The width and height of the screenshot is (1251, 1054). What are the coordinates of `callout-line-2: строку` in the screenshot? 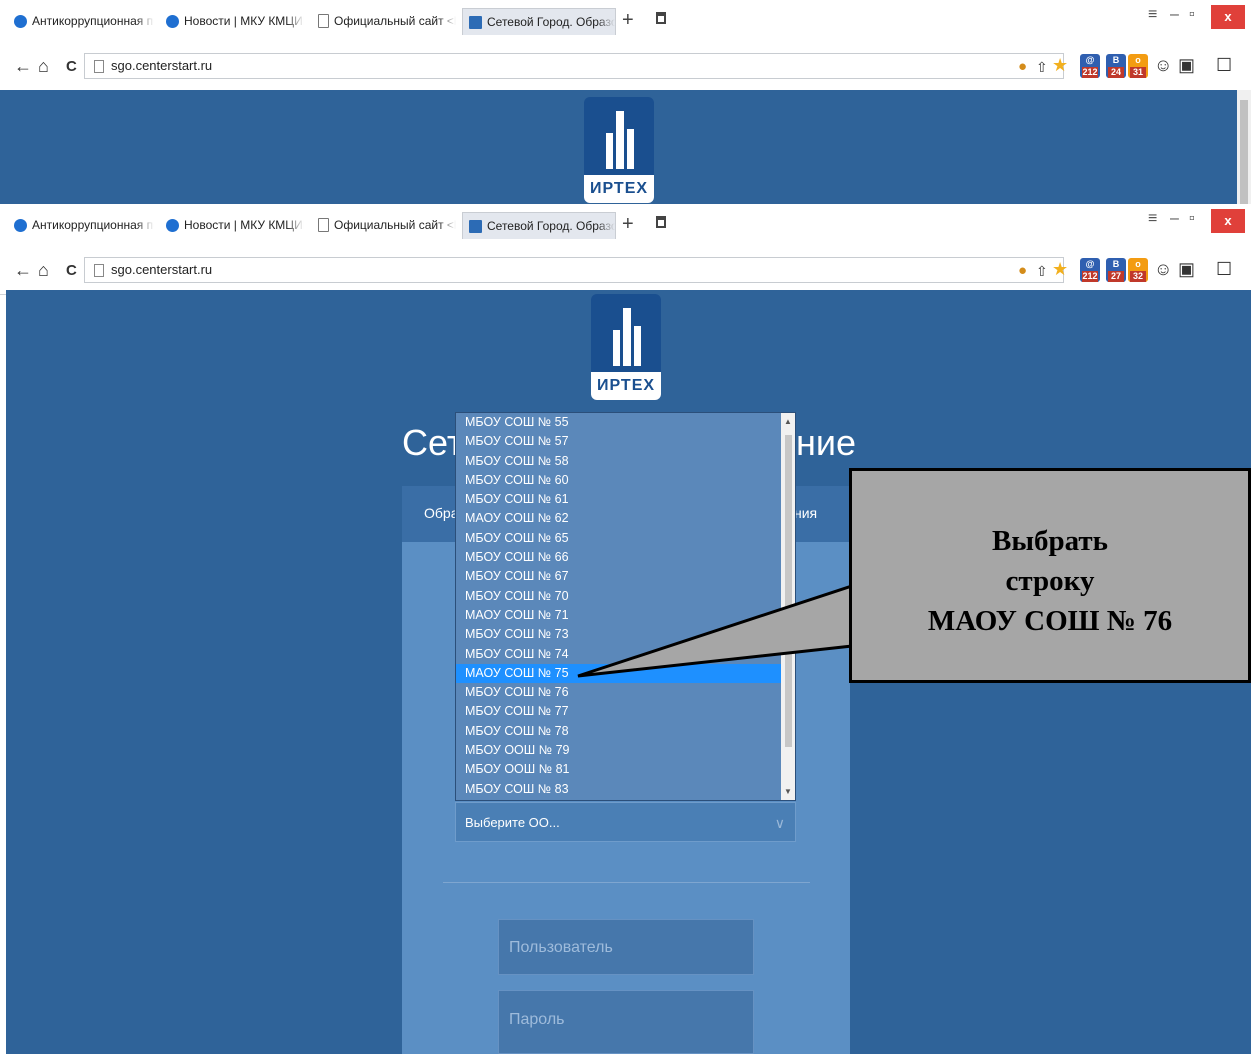 It's located at (1050, 581).